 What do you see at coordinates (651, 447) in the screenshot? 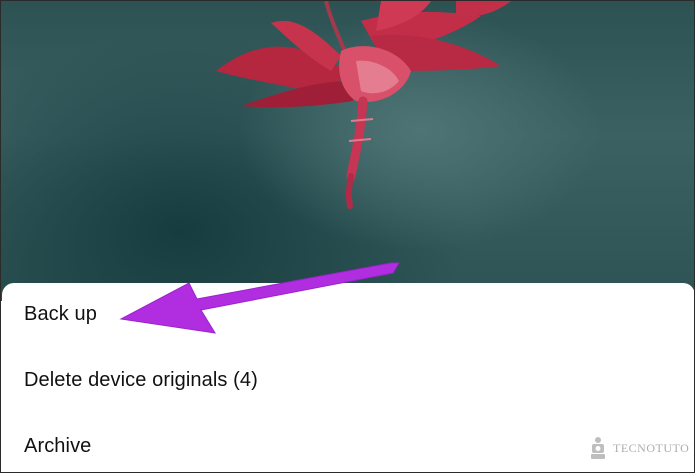
I see `watermark-text: TECNOTUTO` at bounding box center [651, 447].